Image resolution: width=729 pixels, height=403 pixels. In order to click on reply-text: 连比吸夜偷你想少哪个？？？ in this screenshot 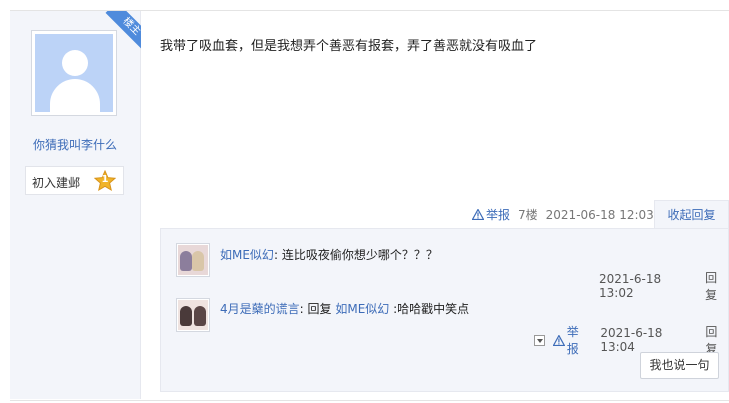, I will do `click(359, 255)`.